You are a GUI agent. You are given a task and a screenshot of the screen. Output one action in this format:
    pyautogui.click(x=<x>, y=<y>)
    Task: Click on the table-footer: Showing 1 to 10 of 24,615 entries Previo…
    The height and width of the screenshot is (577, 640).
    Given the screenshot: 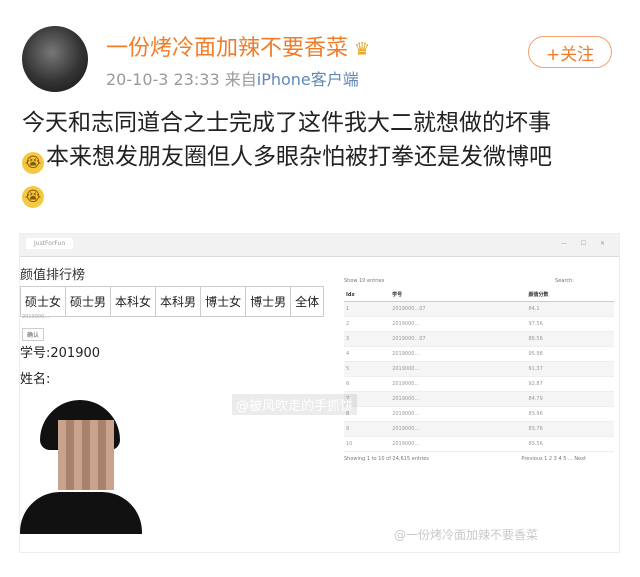 What is the action you would take?
    pyautogui.click(x=479, y=461)
    